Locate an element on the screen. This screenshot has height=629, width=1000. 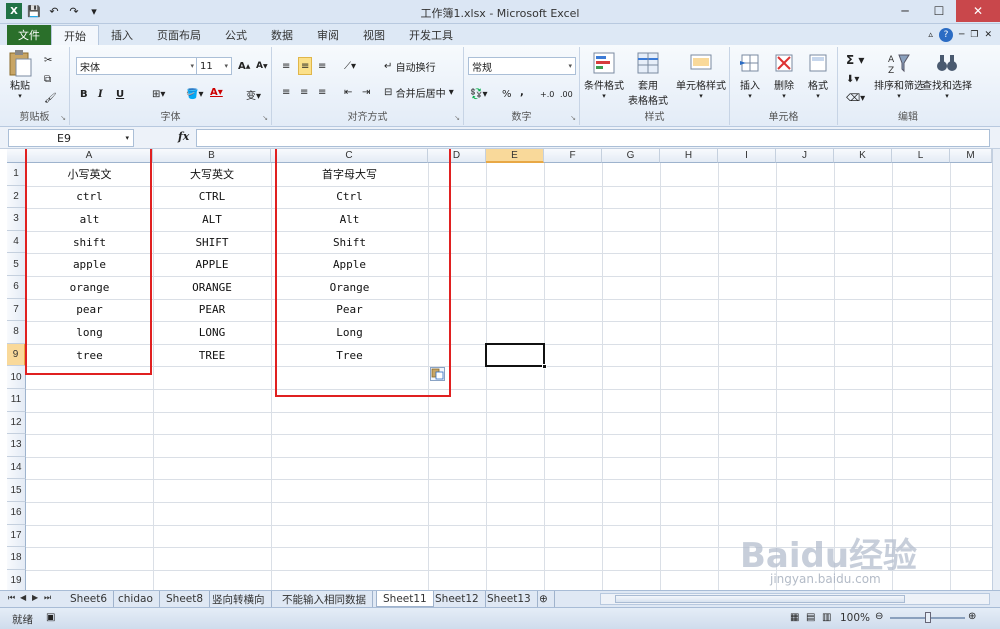
data-cell: APPLE is located at coordinates (212, 264).